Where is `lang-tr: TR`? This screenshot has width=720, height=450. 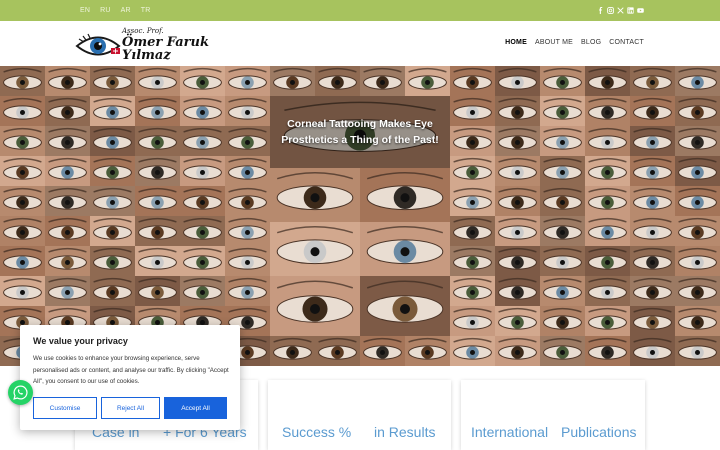
lang-tr: TR is located at coordinates (146, 10).